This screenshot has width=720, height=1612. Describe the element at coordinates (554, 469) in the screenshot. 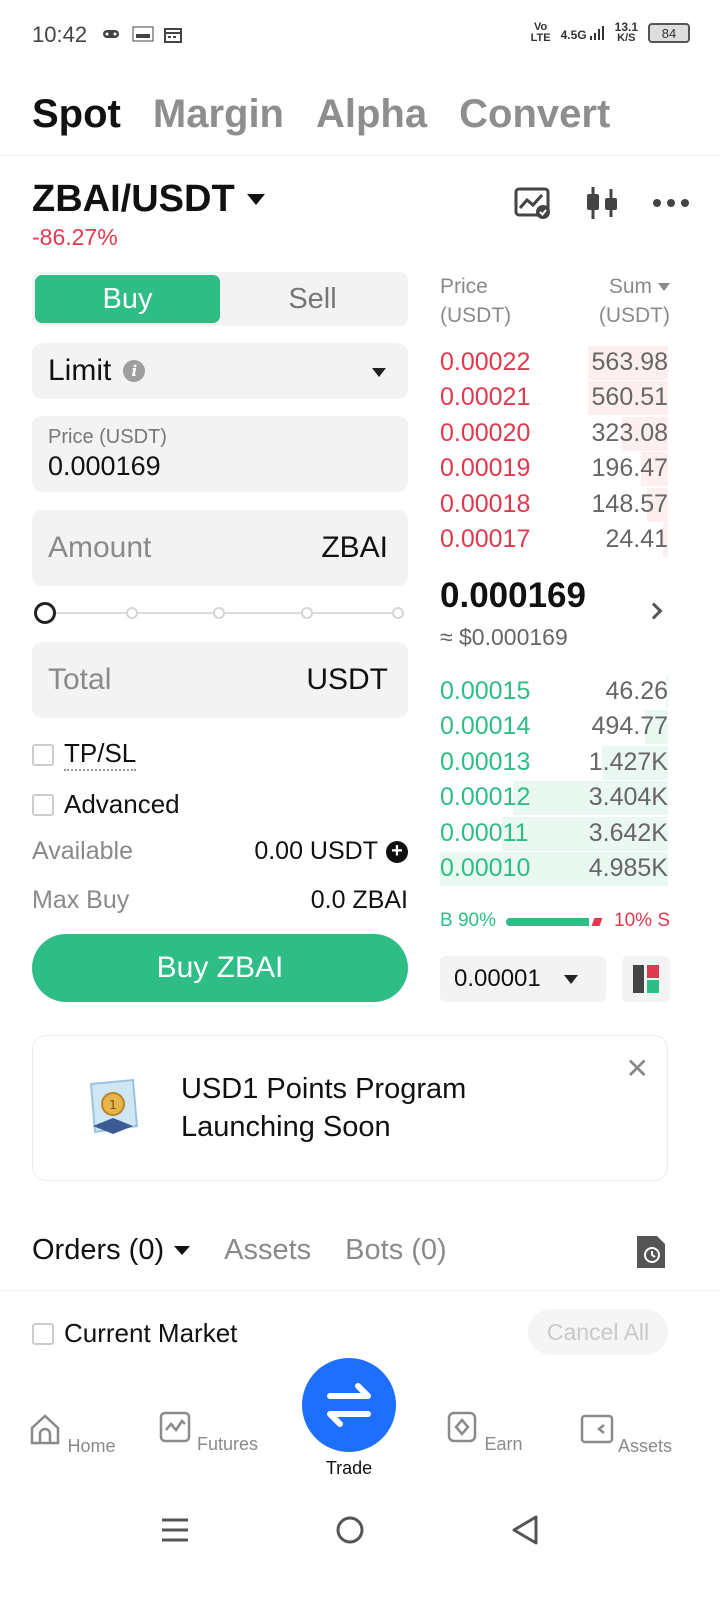

I see `ask-row: 0.00019 196.47` at that location.